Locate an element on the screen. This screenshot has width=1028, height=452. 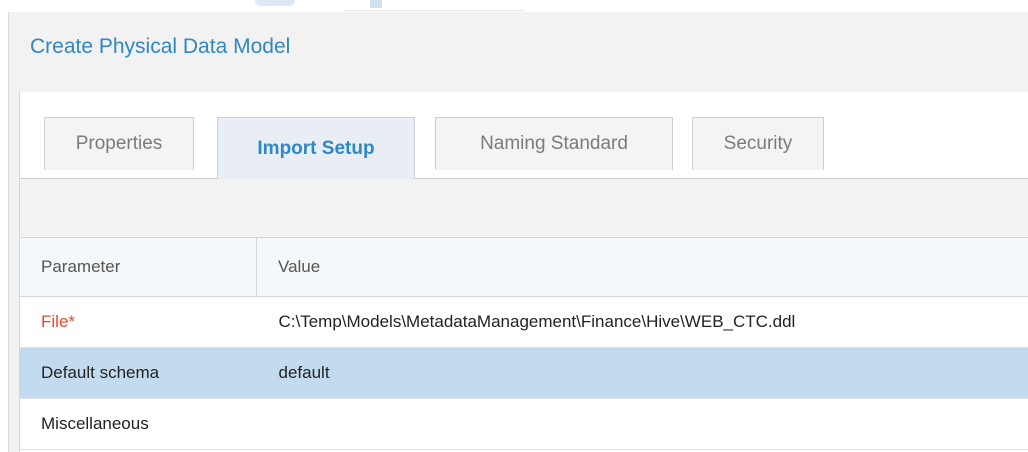
parameter-cell: Default schema is located at coordinates (138, 373).